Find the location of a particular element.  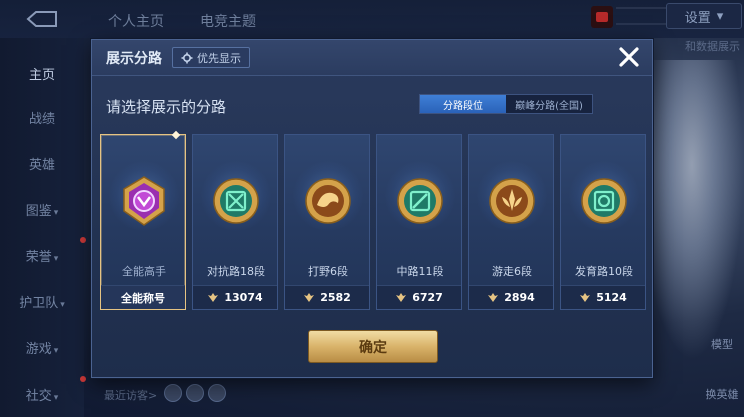

sidebar-item-games: 游戏 ▾ is located at coordinates (42, 347).